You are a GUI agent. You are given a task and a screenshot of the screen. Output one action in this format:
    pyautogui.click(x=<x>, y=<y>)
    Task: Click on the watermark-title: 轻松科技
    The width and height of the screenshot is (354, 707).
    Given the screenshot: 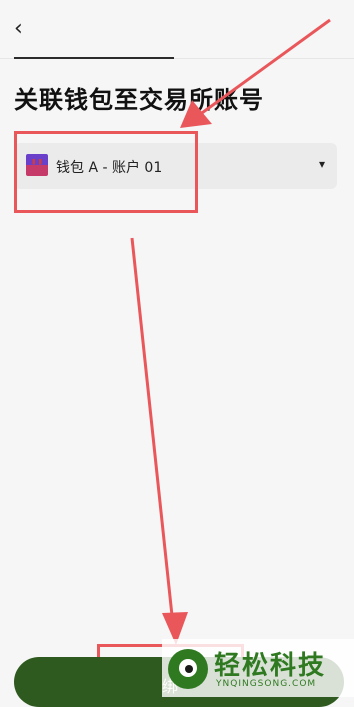 What is the action you would take?
    pyautogui.click(x=270, y=666)
    